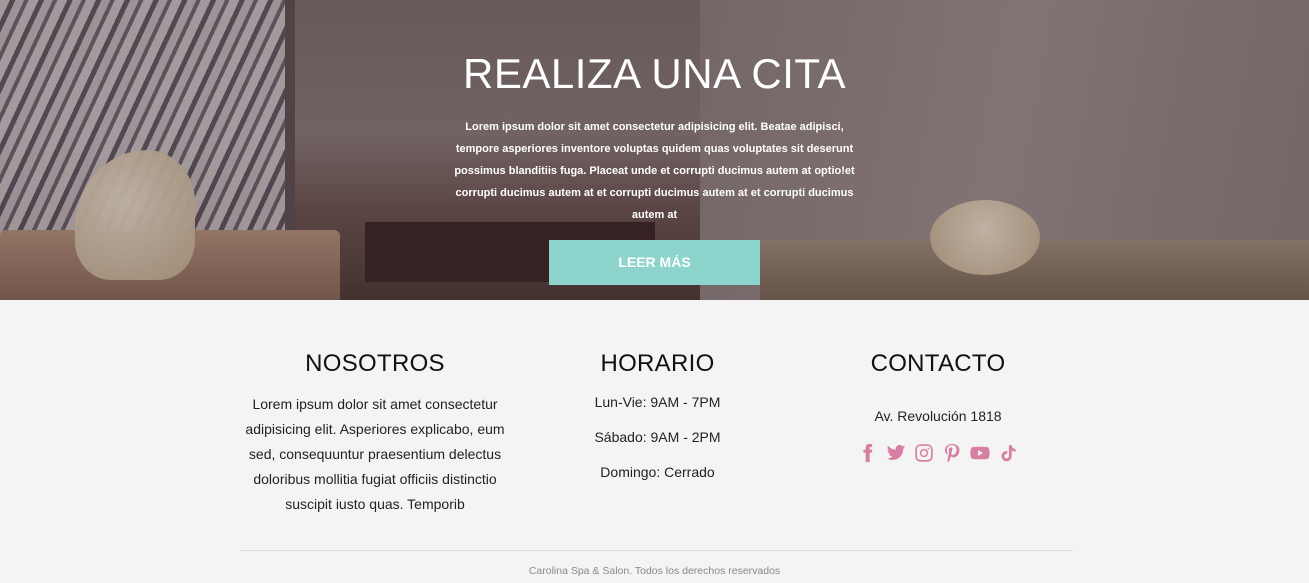  I want to click on youtube-icon, so click(980, 452).